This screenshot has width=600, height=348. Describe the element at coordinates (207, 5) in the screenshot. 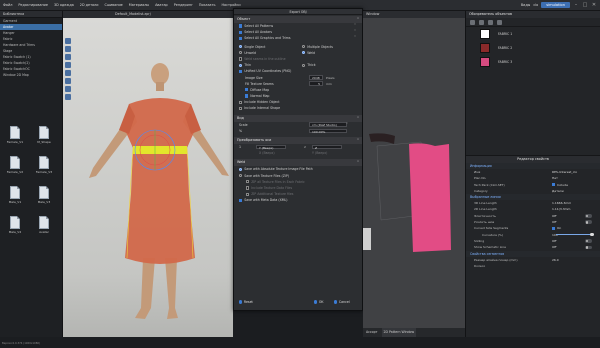

I see `menu-display: Показать` at that location.